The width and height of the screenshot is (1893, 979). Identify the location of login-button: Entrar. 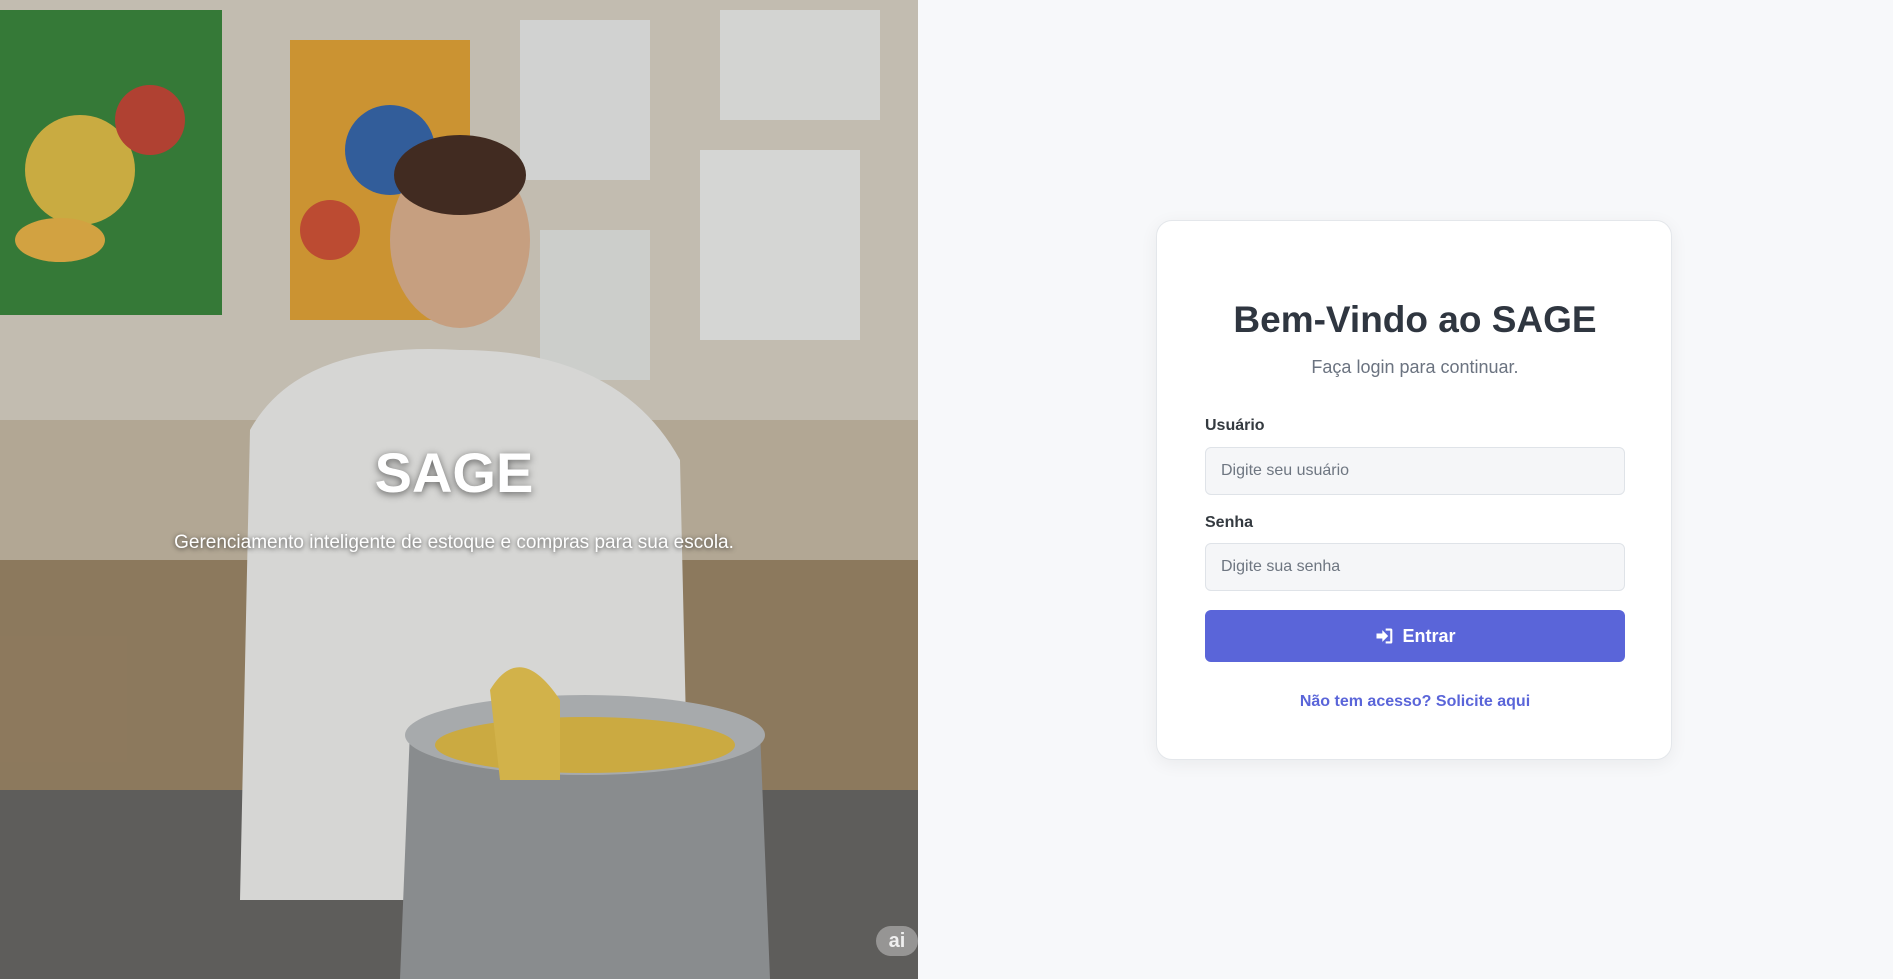
(1415, 636).